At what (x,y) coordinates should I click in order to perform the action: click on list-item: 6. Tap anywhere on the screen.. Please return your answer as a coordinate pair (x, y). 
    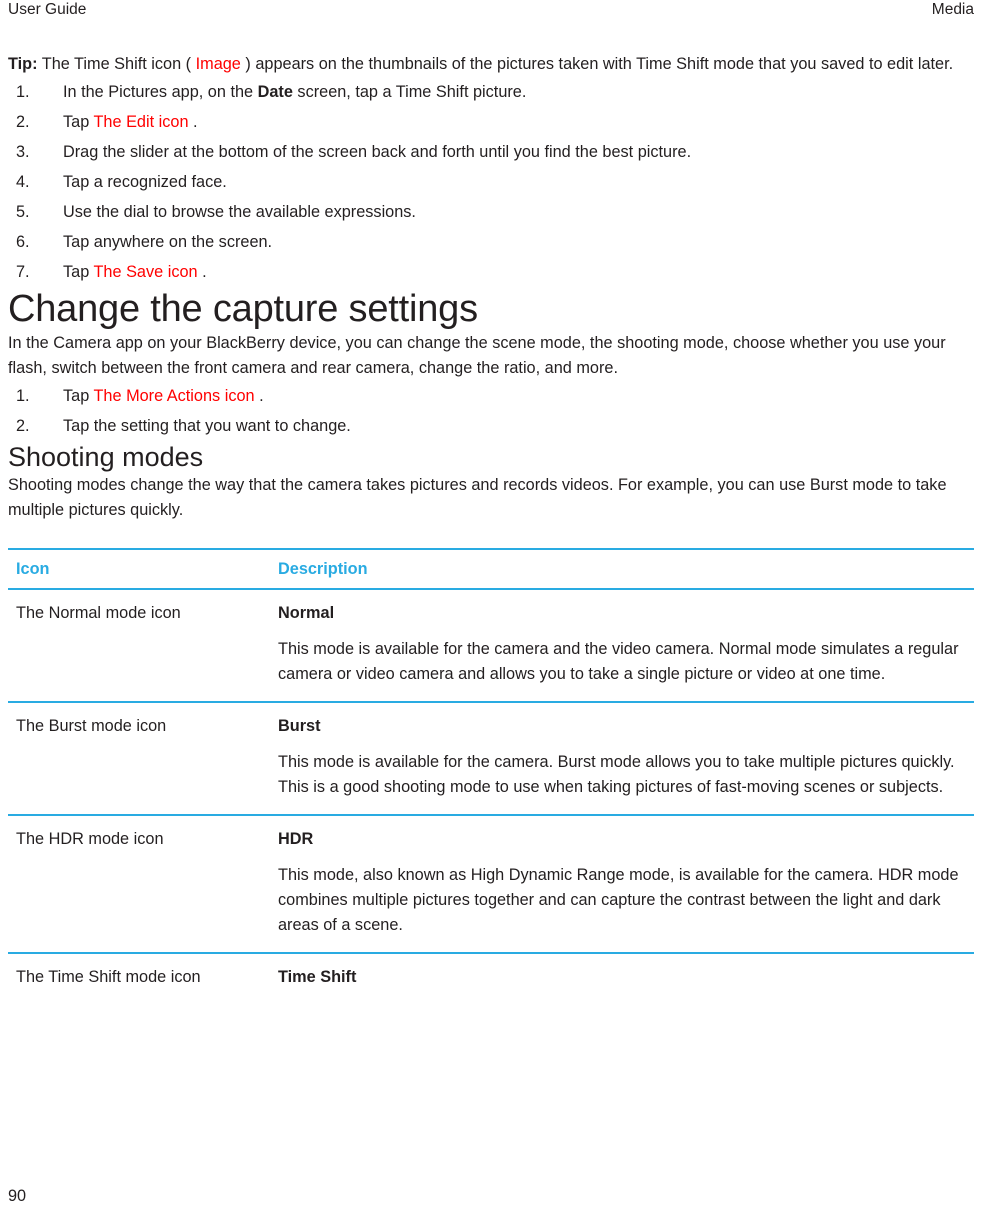
    Looking at the image, I should click on (491, 242).